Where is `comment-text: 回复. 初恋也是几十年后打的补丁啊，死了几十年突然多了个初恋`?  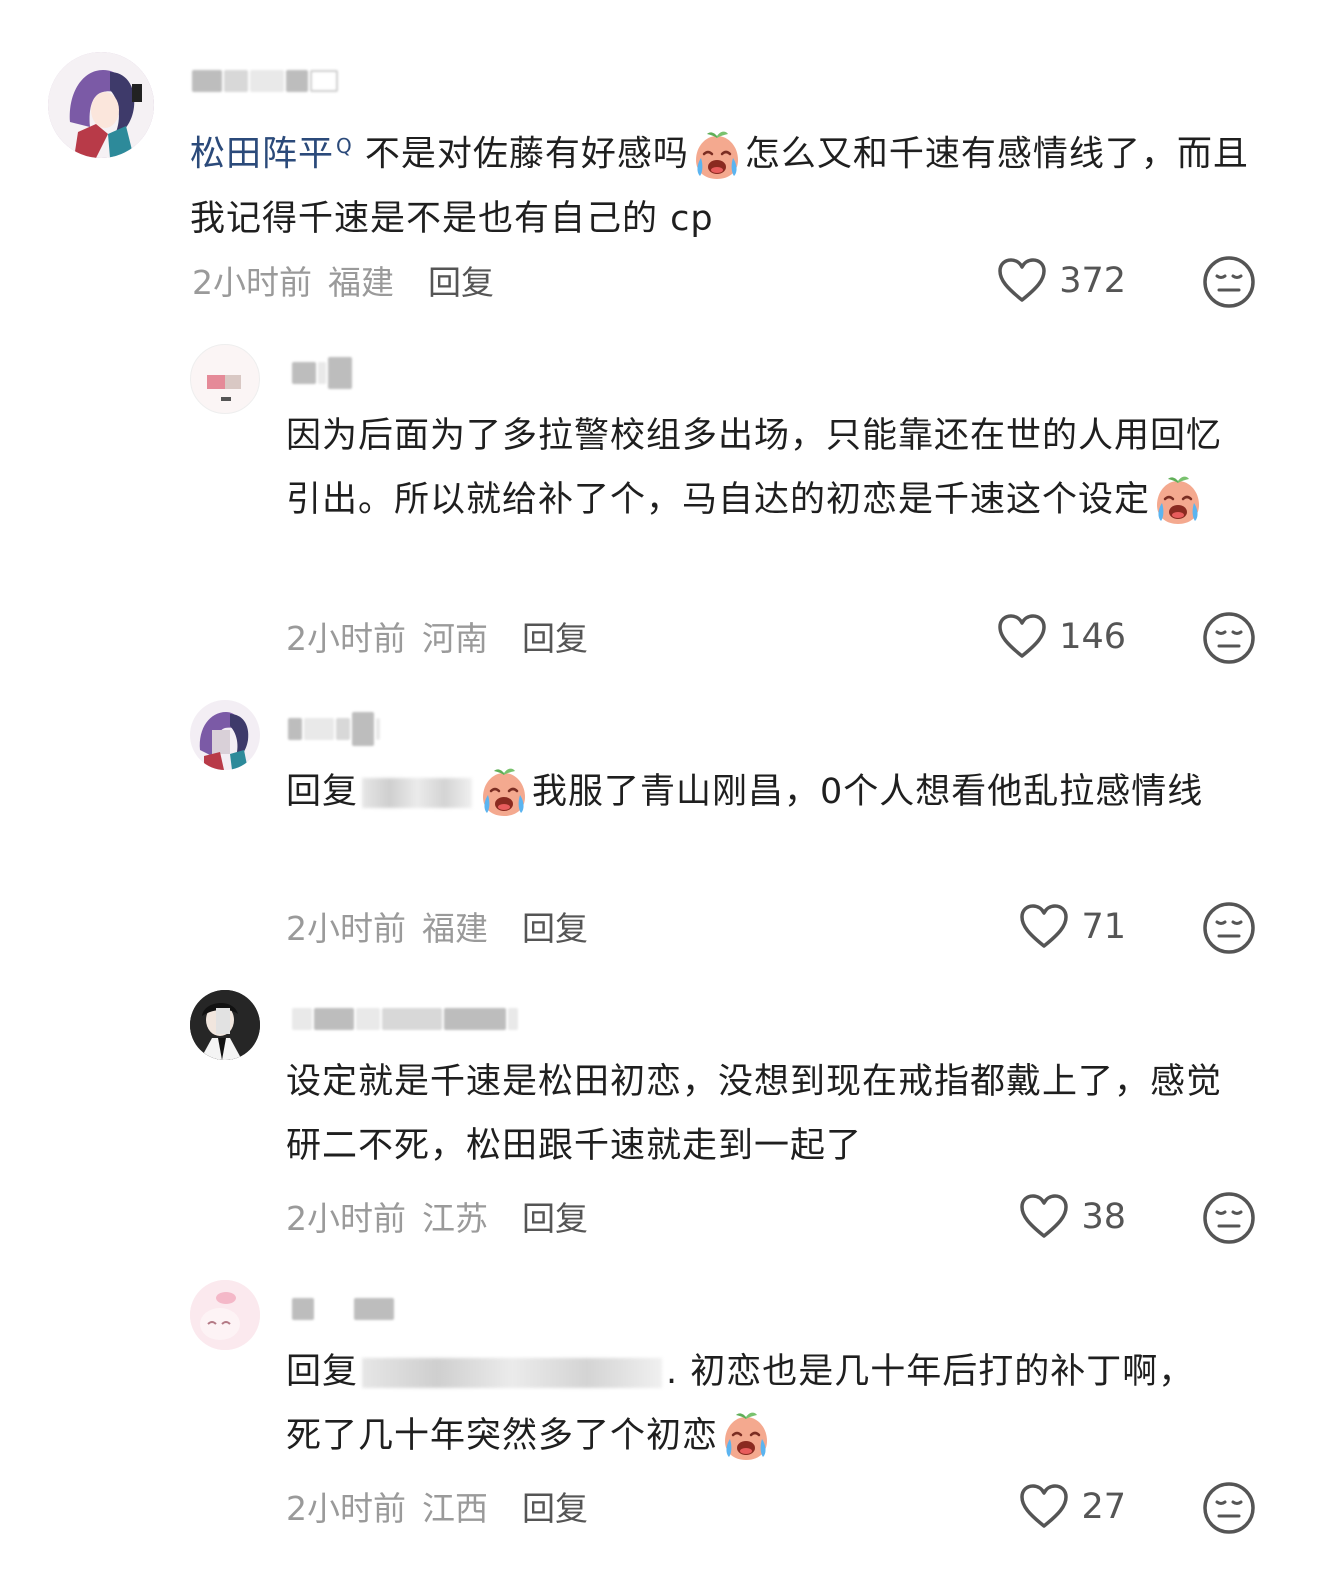
comment-text: 回复. 初恋也是几十年后打的补丁啊，死了几十年突然多了个初恋 is located at coordinates (751, 1404).